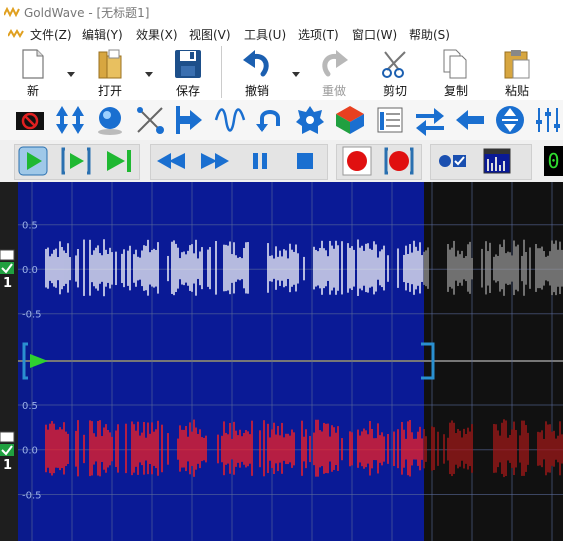  I want to click on sphere-button, so click(110, 120).